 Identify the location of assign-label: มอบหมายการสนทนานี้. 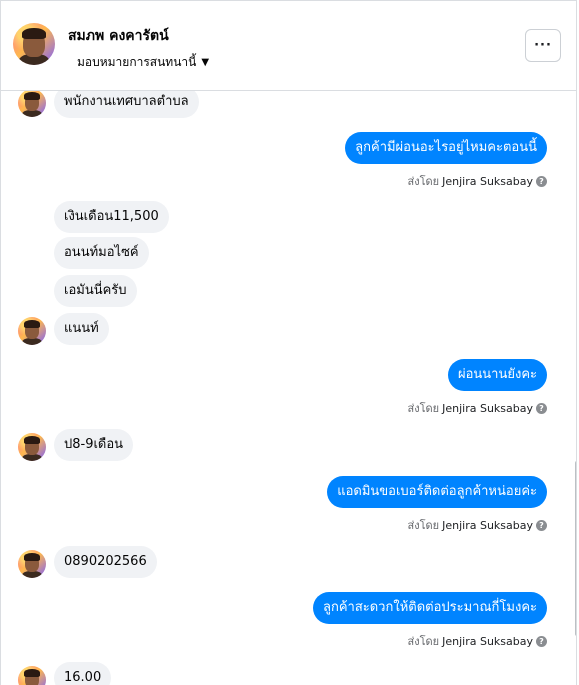
(137, 62).